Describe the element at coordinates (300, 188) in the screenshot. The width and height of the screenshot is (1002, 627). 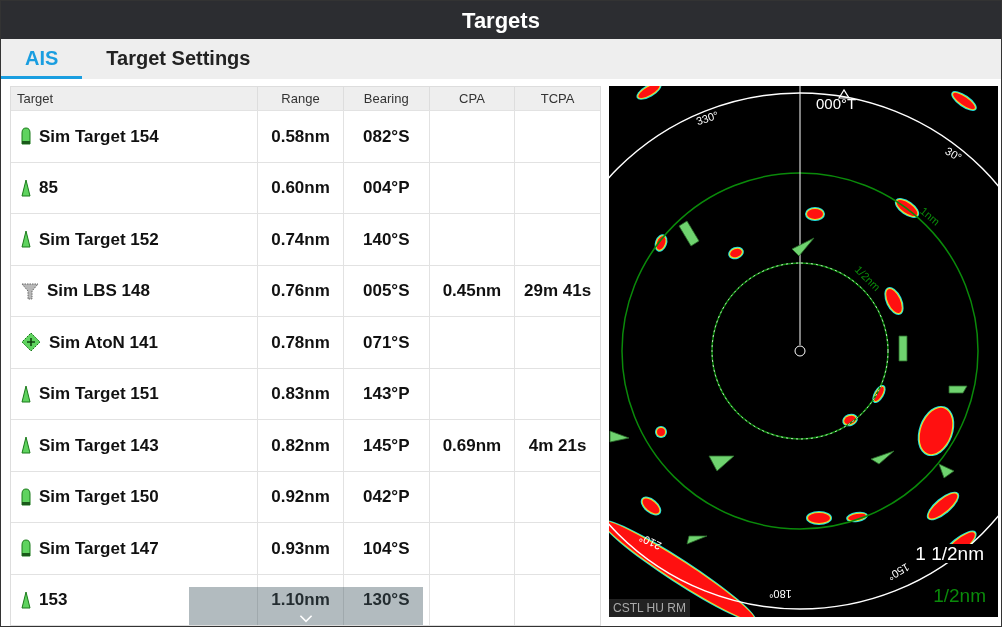
I see `table-cell: 0.60nm` at that location.